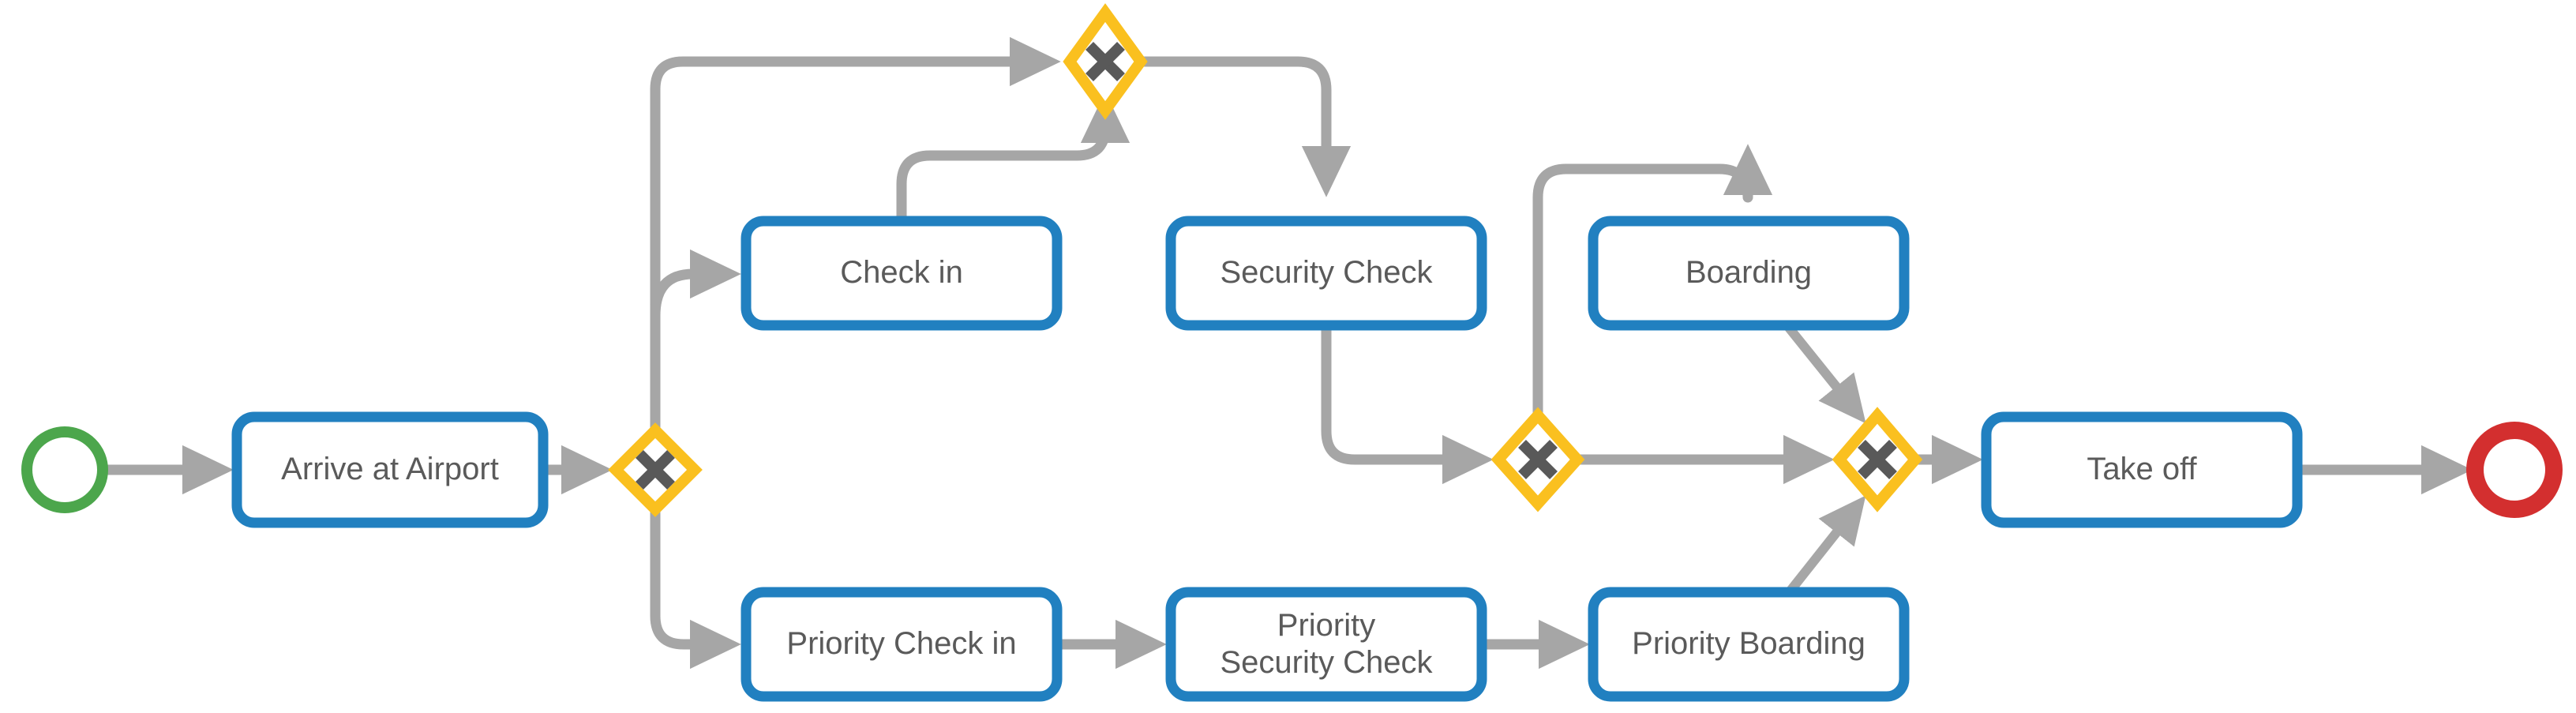  Describe the element at coordinates (1105, 61) in the screenshot. I see `gateway-exclusive-merge-top` at that location.